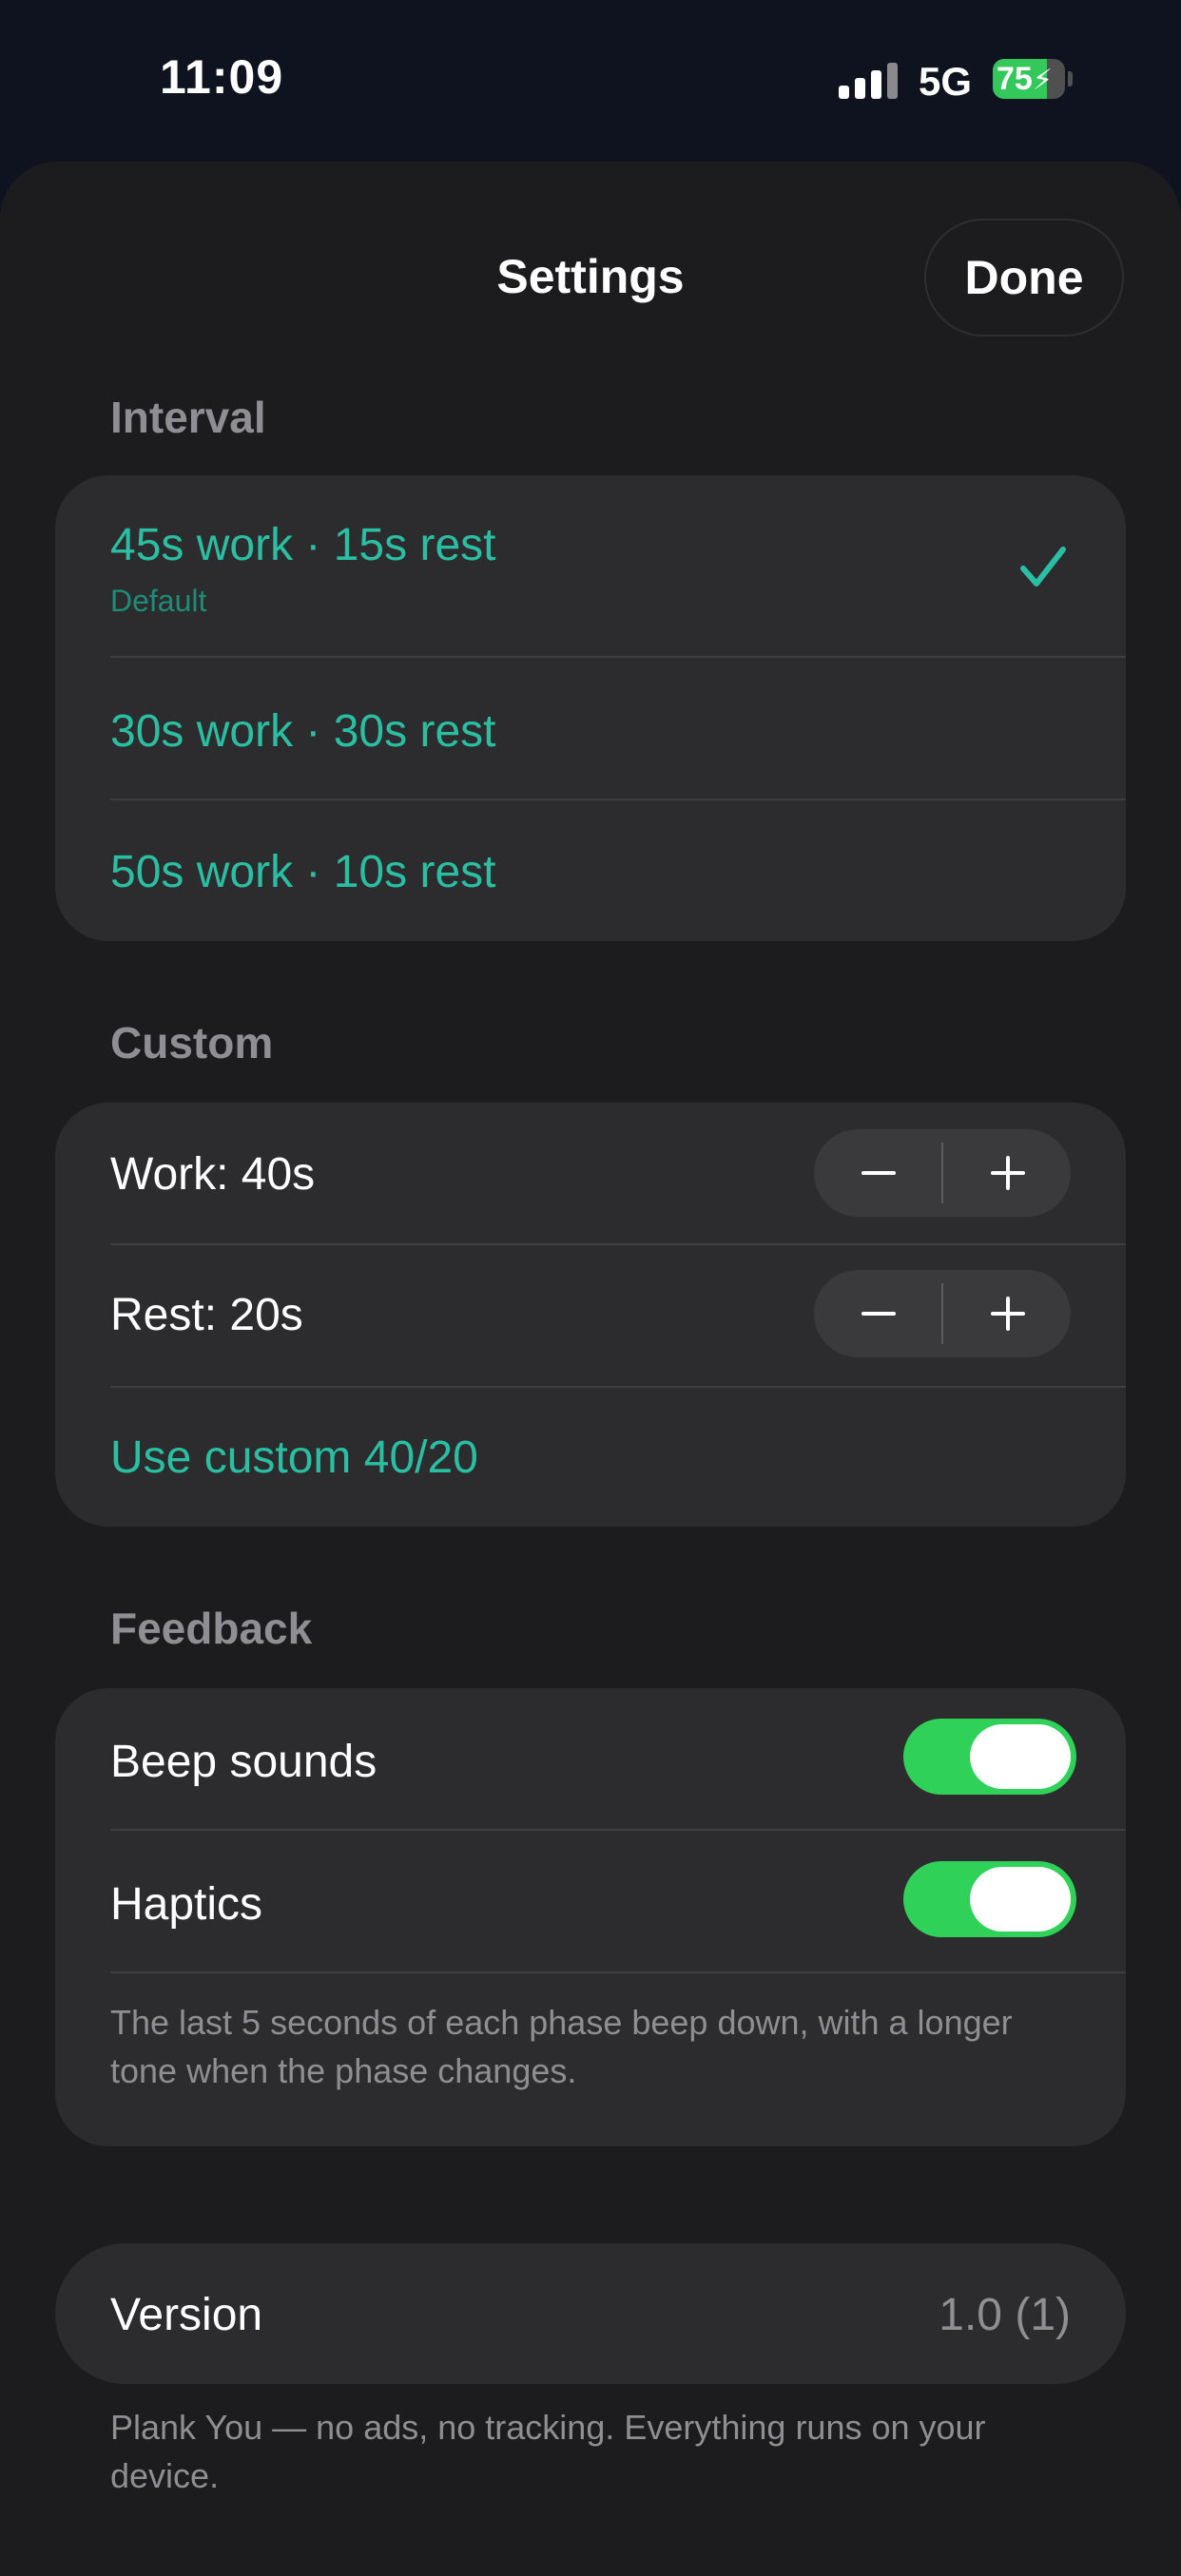  Describe the element at coordinates (1008, 1313) in the screenshot. I see `rest-increment-button` at that location.